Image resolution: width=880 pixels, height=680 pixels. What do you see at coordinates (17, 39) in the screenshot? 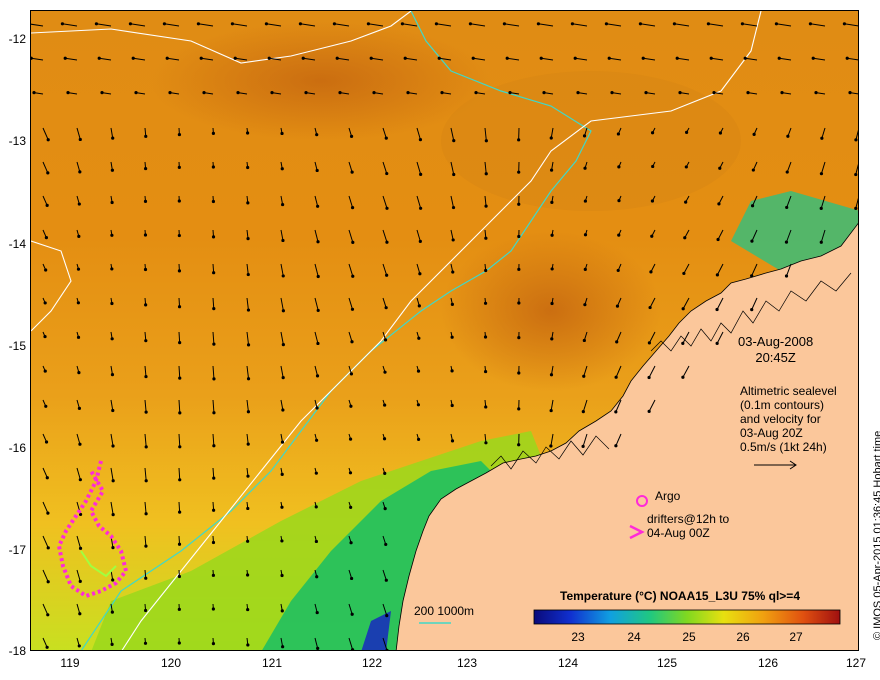
I see `y-tick-label: -12` at bounding box center [17, 39].